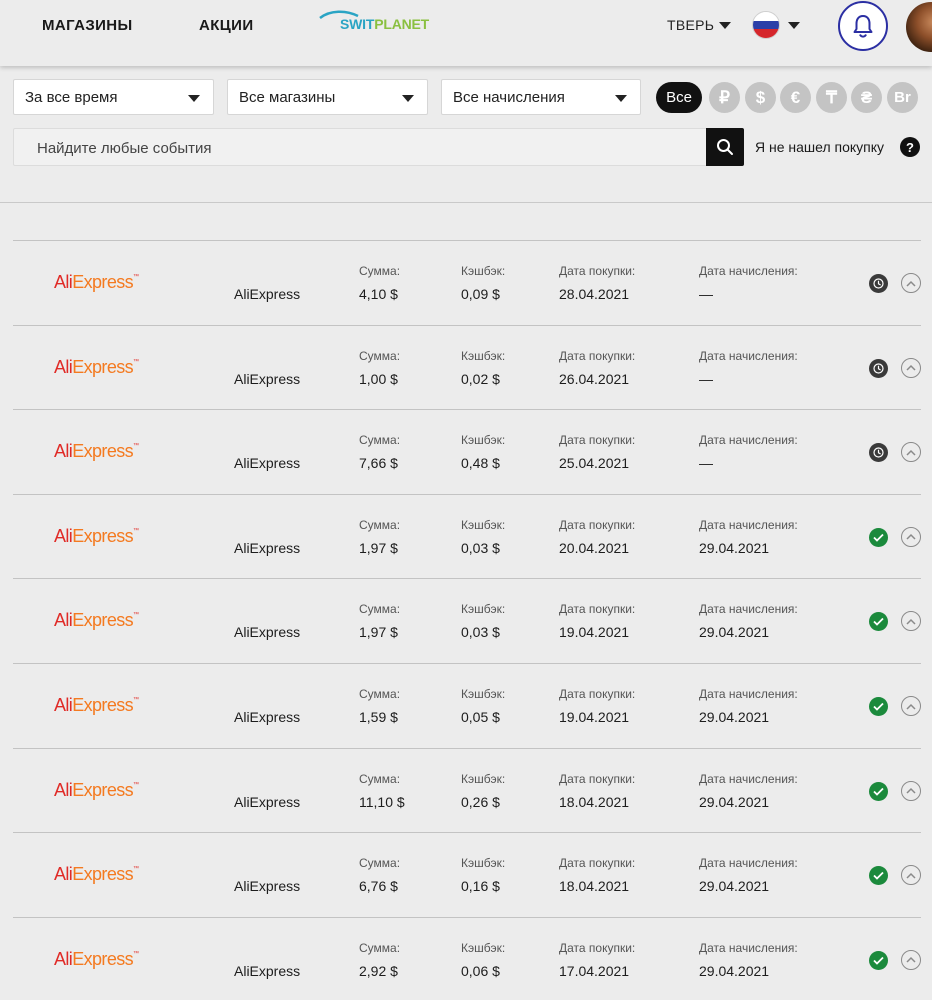 The height and width of the screenshot is (1000, 932). I want to click on nav-shops-link: МАГАЗИНЫ, so click(87, 25).